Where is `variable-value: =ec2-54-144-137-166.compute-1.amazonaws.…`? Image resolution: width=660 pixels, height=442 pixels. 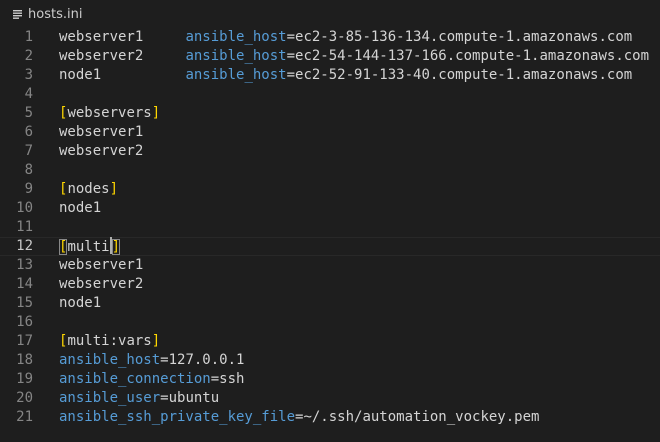
variable-value: =ec2-54-144-137-166.compute-1.amazonaws.… is located at coordinates (468, 56).